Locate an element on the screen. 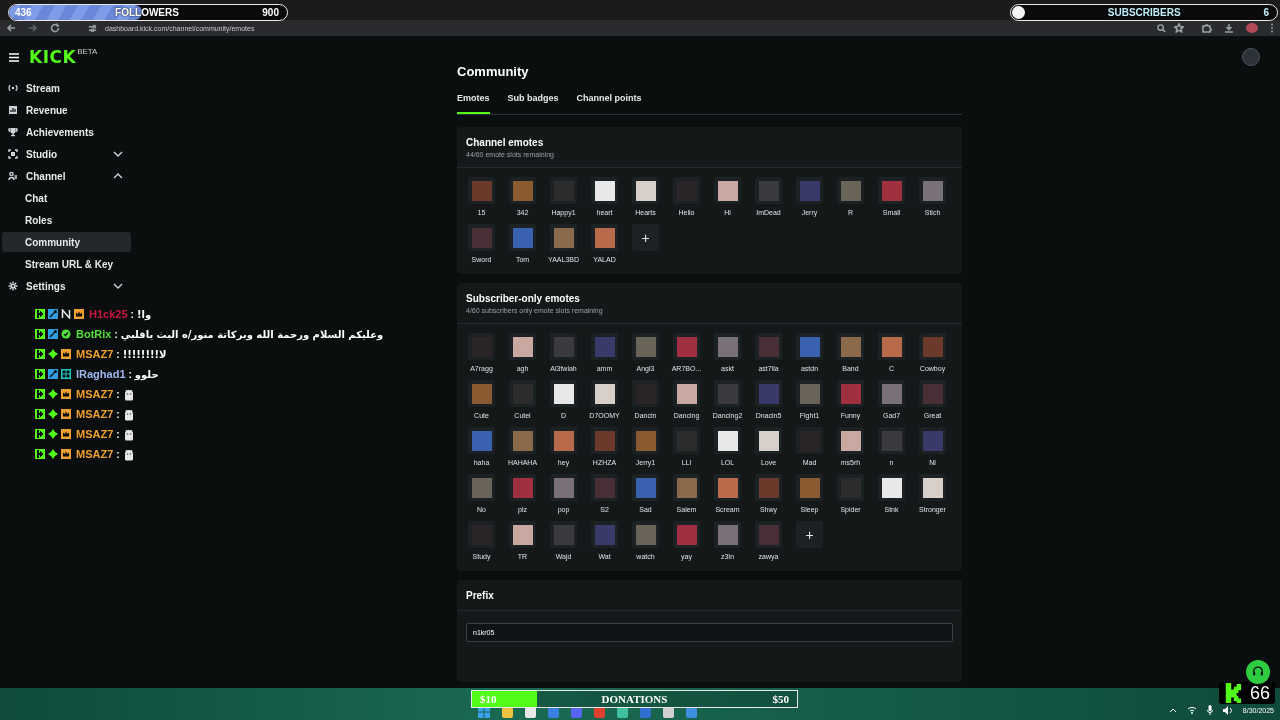 The width and height of the screenshot is (1280, 720). nav-item: Stream URL & Key is located at coordinates (66, 264).